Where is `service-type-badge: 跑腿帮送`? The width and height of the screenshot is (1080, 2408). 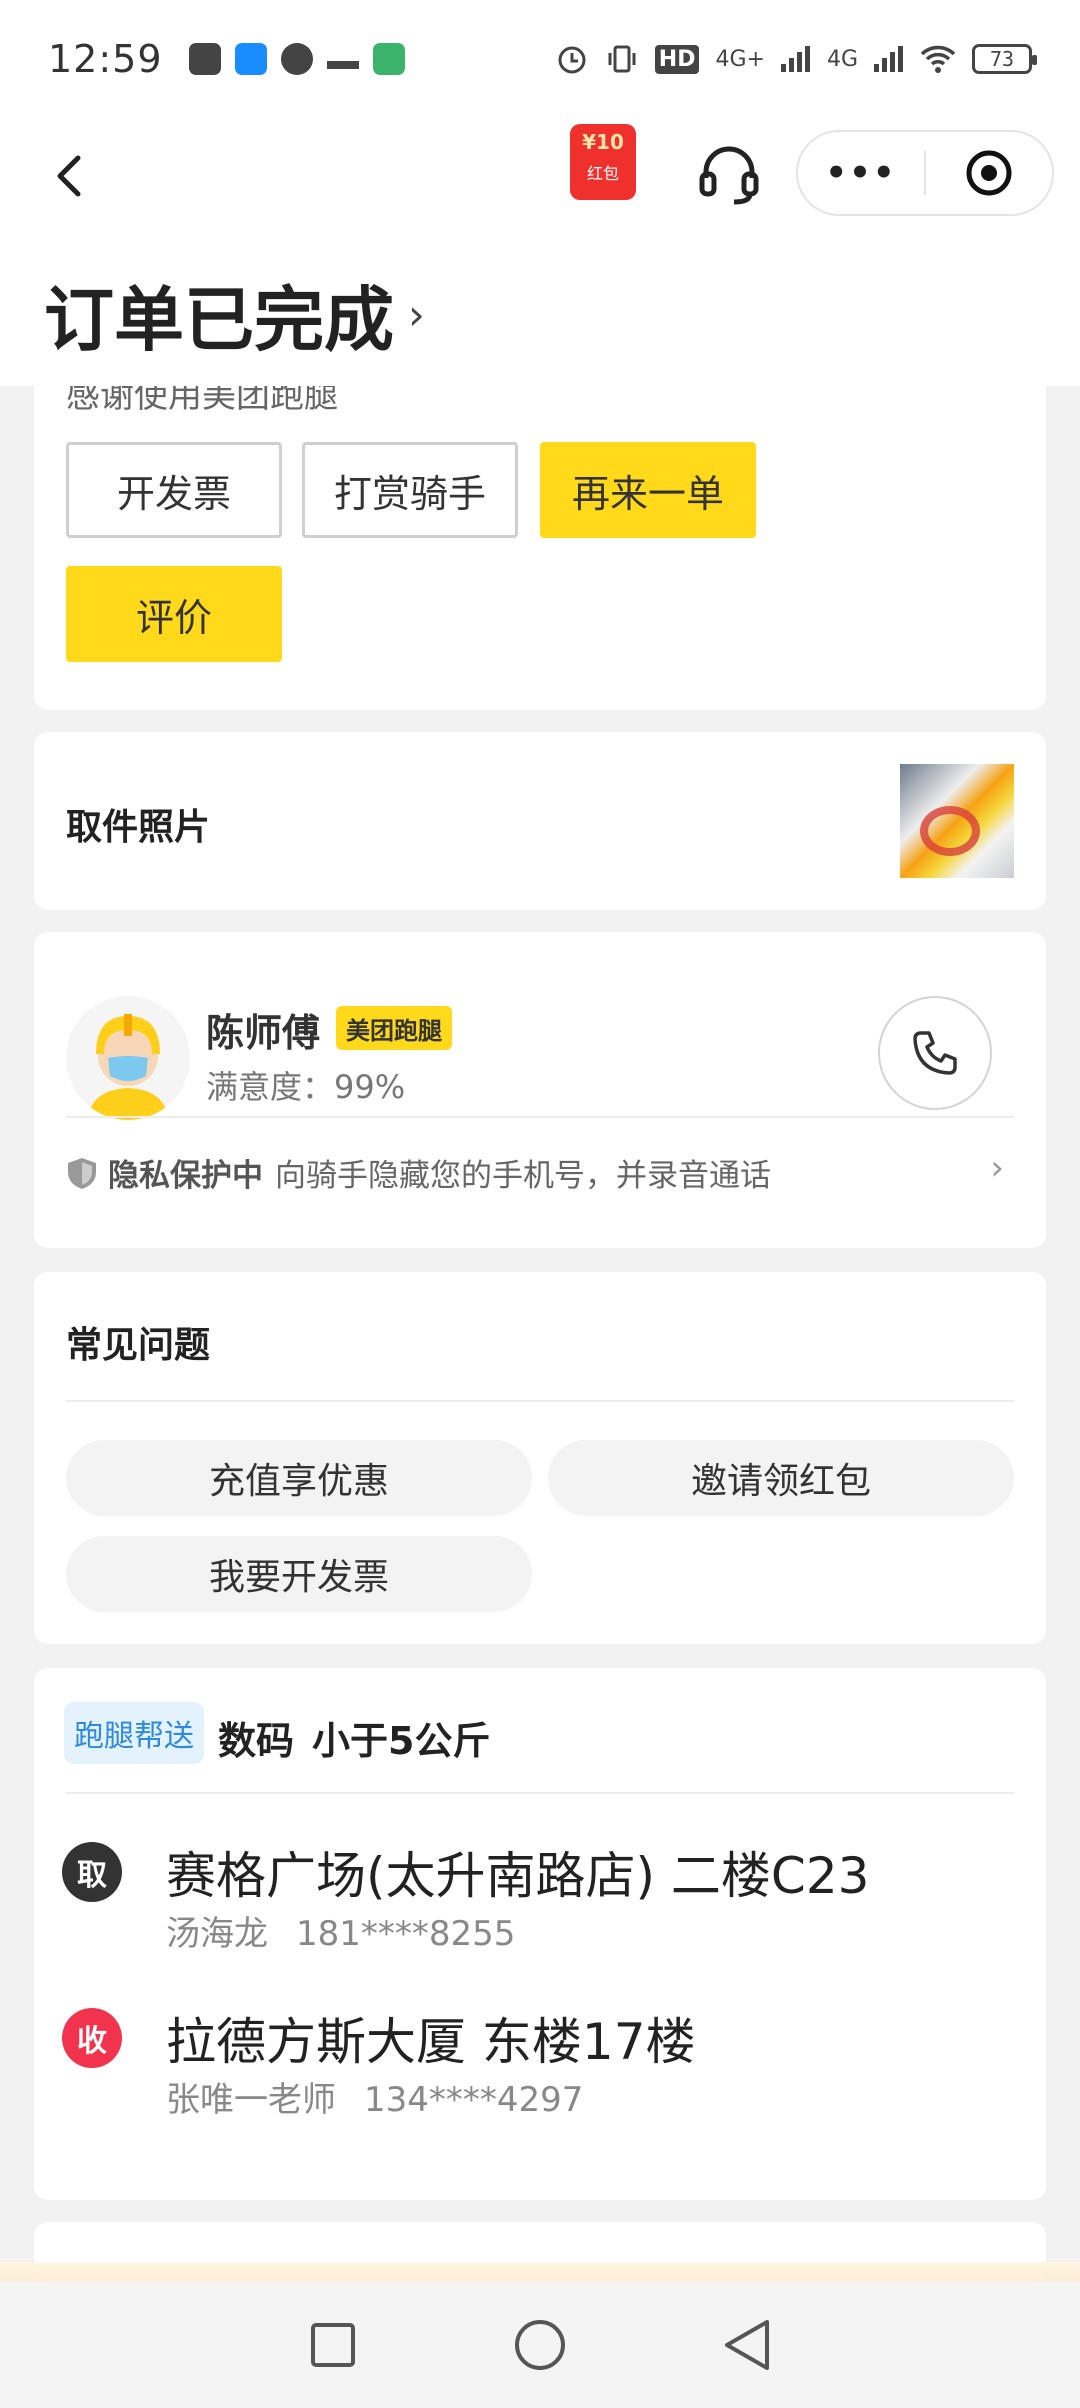
service-type-badge: 跑腿帮送 is located at coordinates (134, 1733).